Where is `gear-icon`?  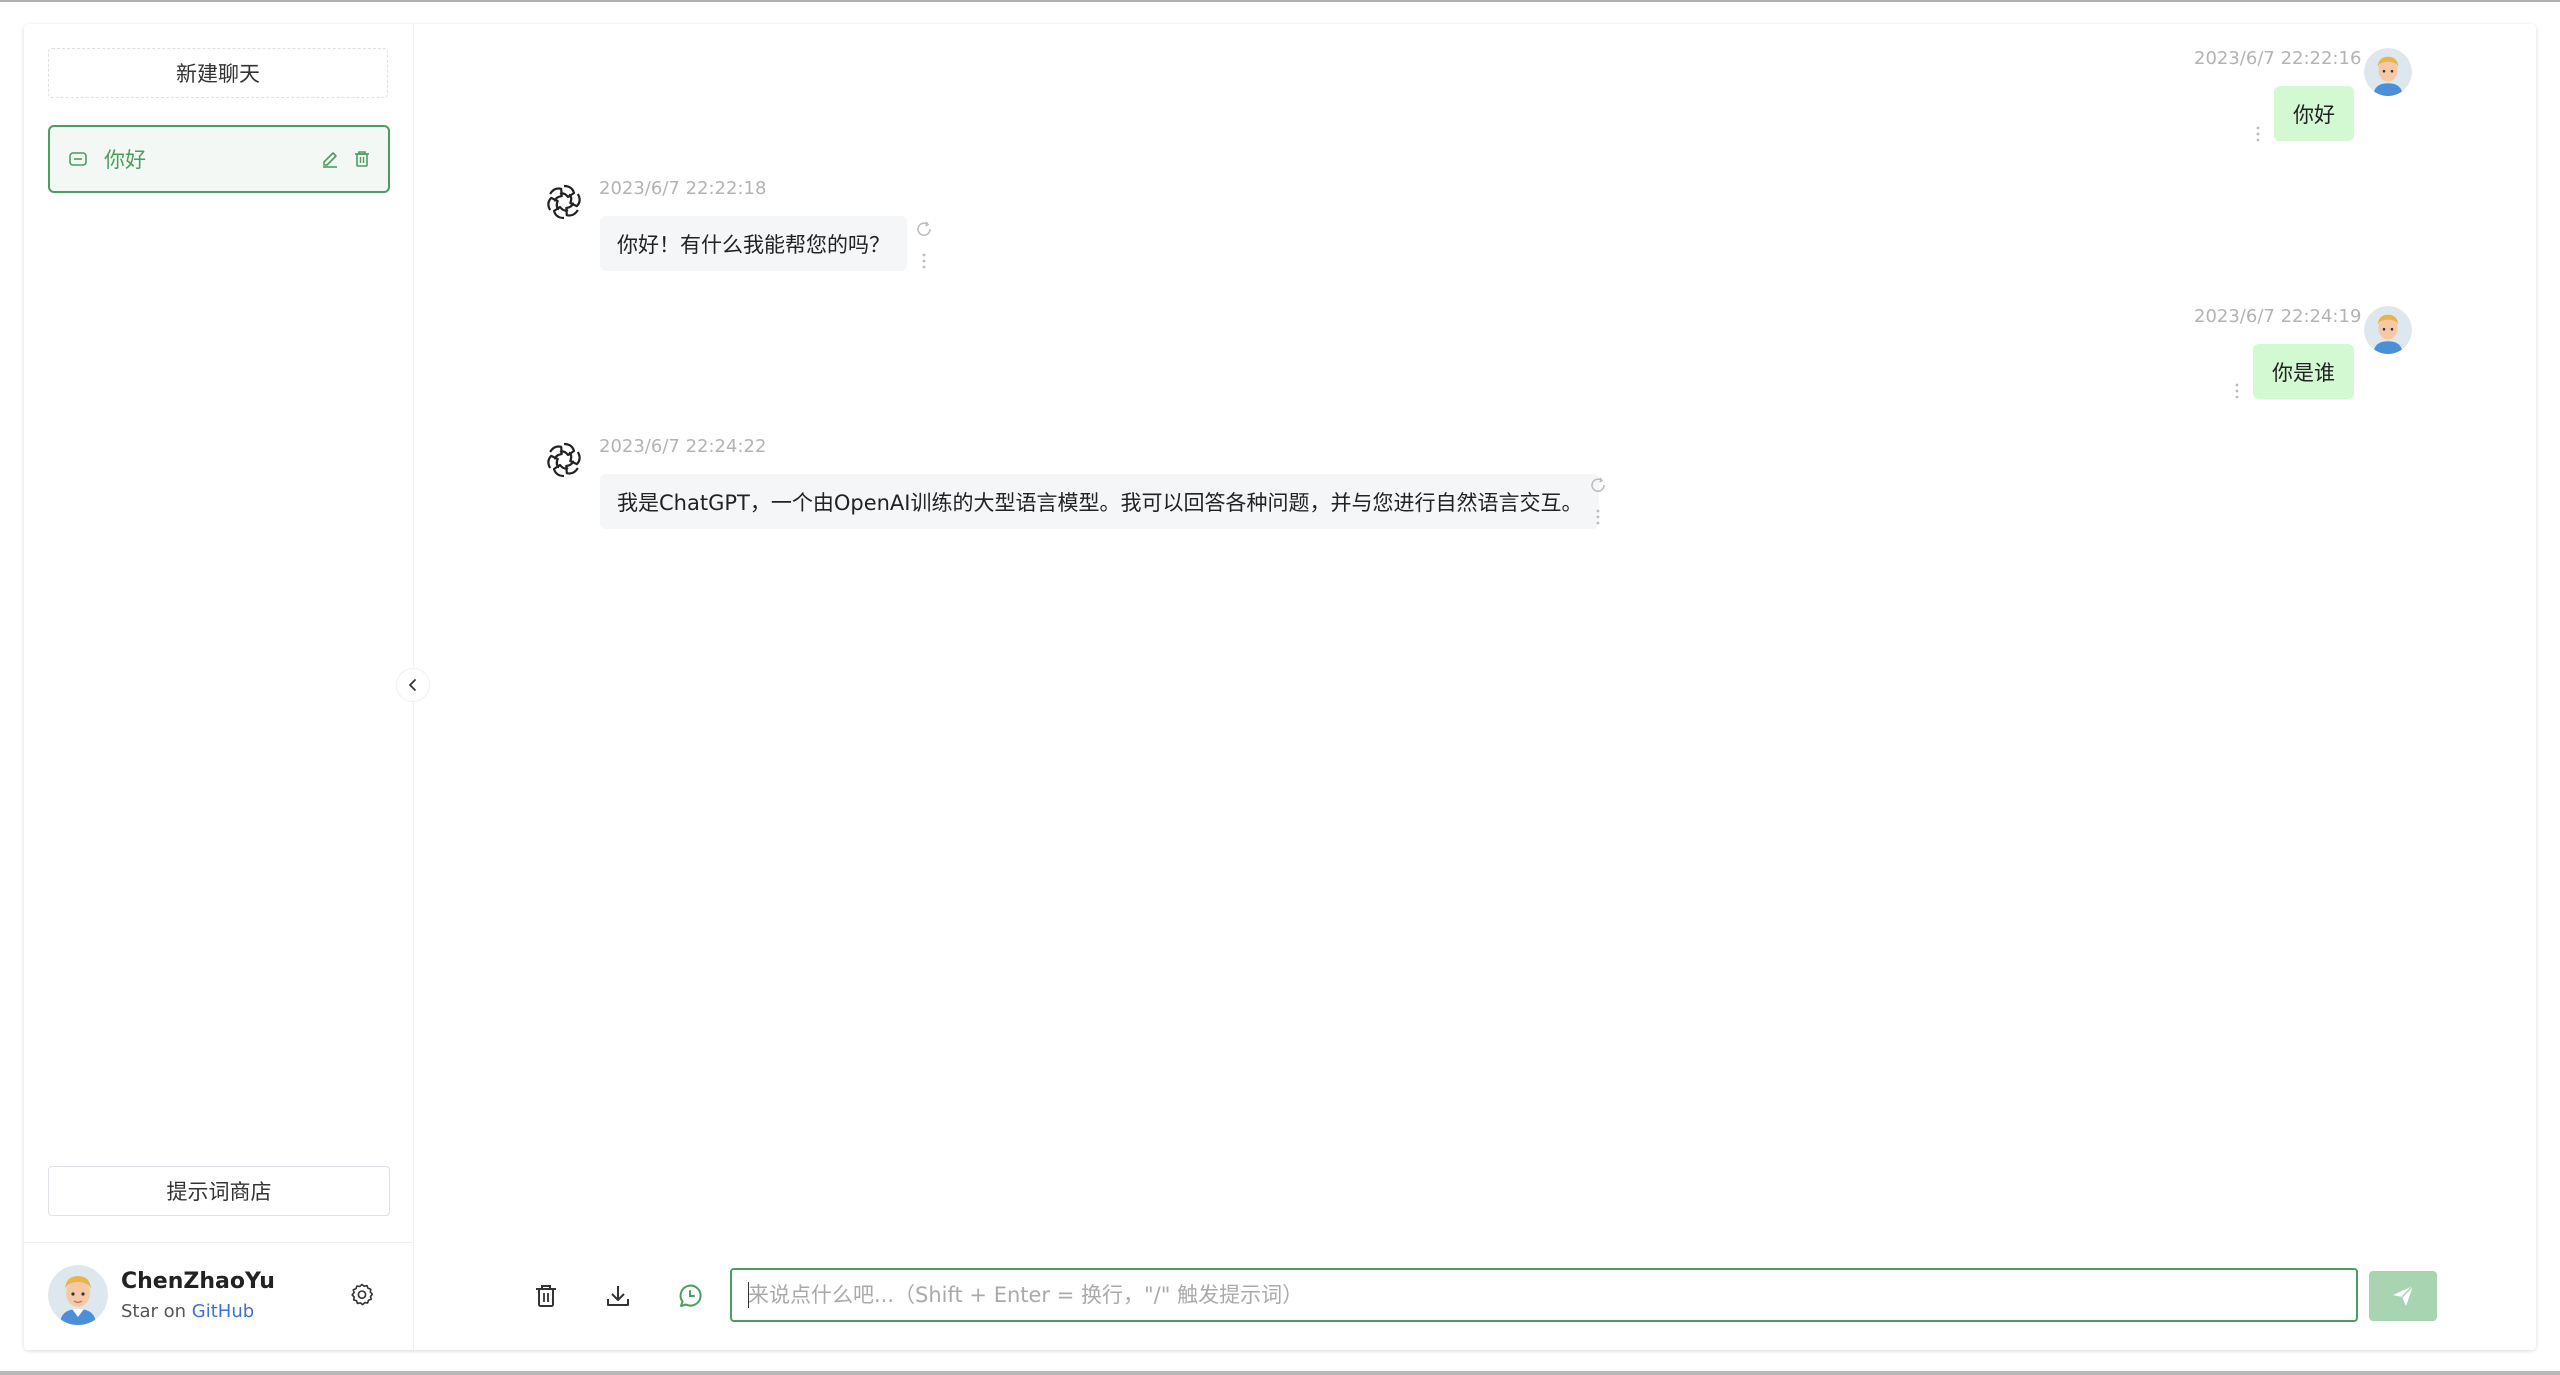 gear-icon is located at coordinates (362, 1294).